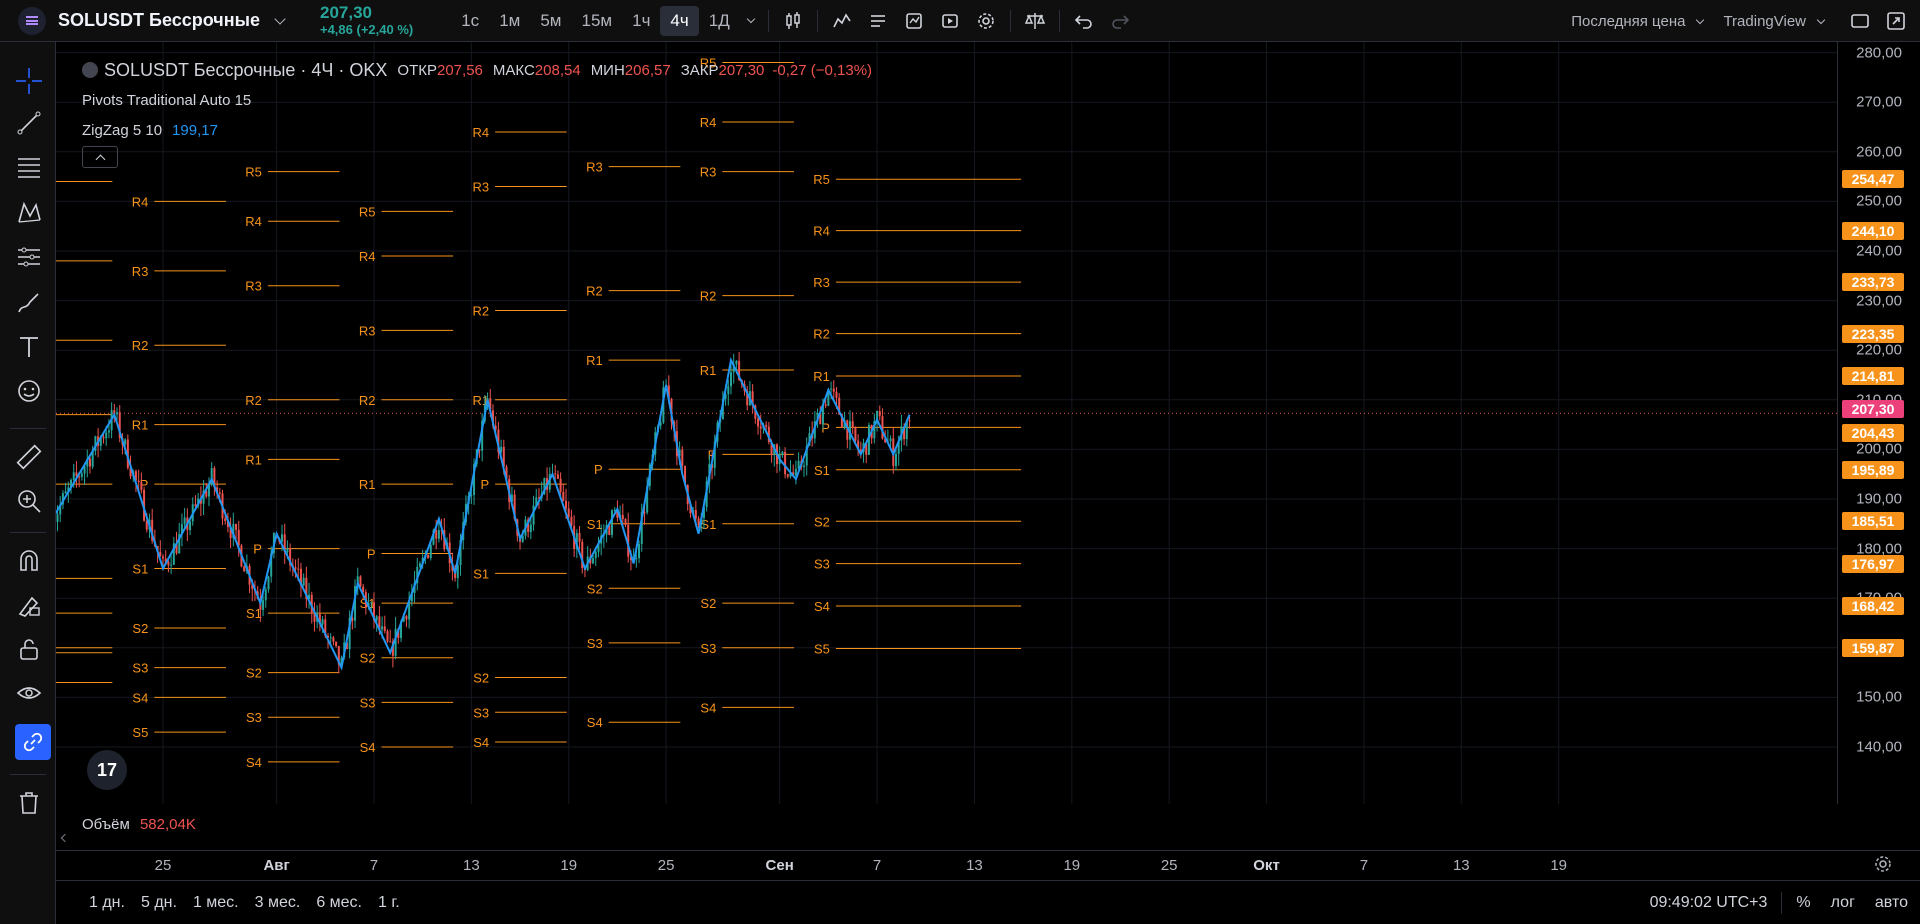 The image size is (1920, 924). What do you see at coordinates (29, 803) in the screenshot?
I see `trash-icon` at bounding box center [29, 803].